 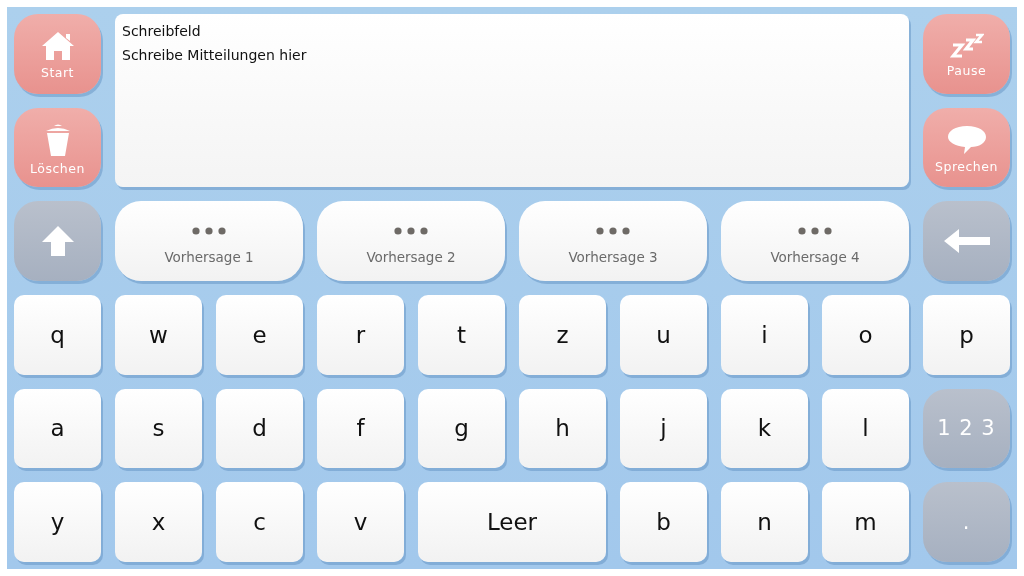 What do you see at coordinates (360, 335) in the screenshot?
I see `keyboard-key: r` at bounding box center [360, 335].